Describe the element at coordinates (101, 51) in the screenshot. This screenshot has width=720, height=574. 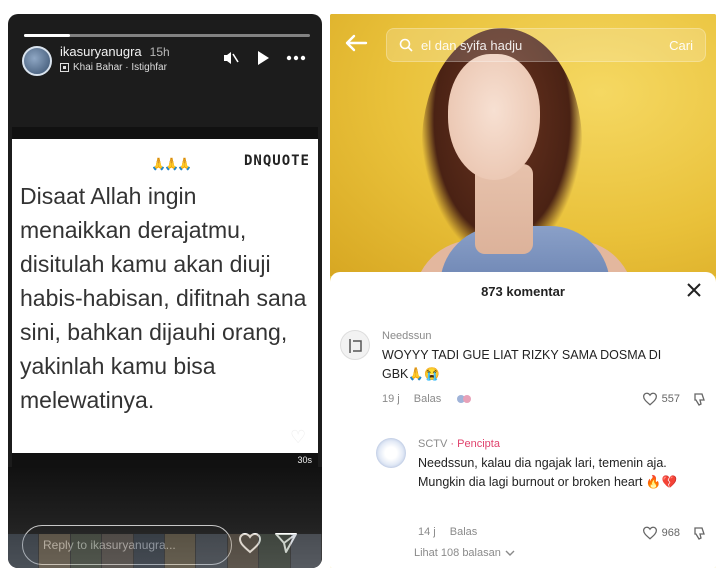
I see `story-username: ikasuryanugra` at that location.